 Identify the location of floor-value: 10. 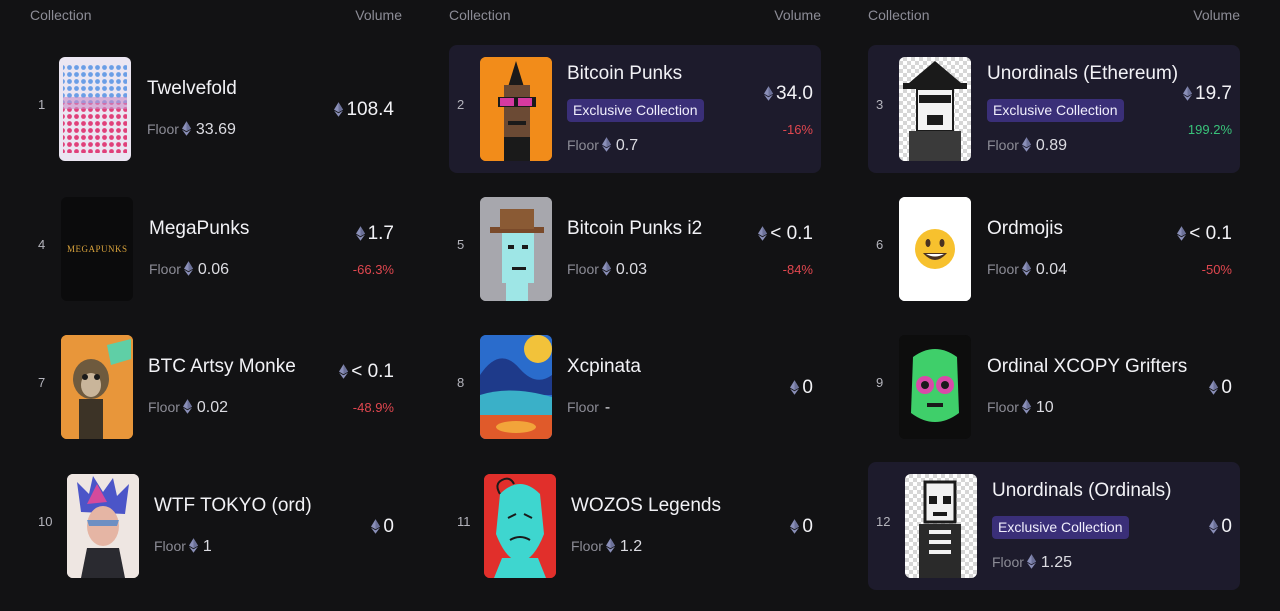
(1044, 407).